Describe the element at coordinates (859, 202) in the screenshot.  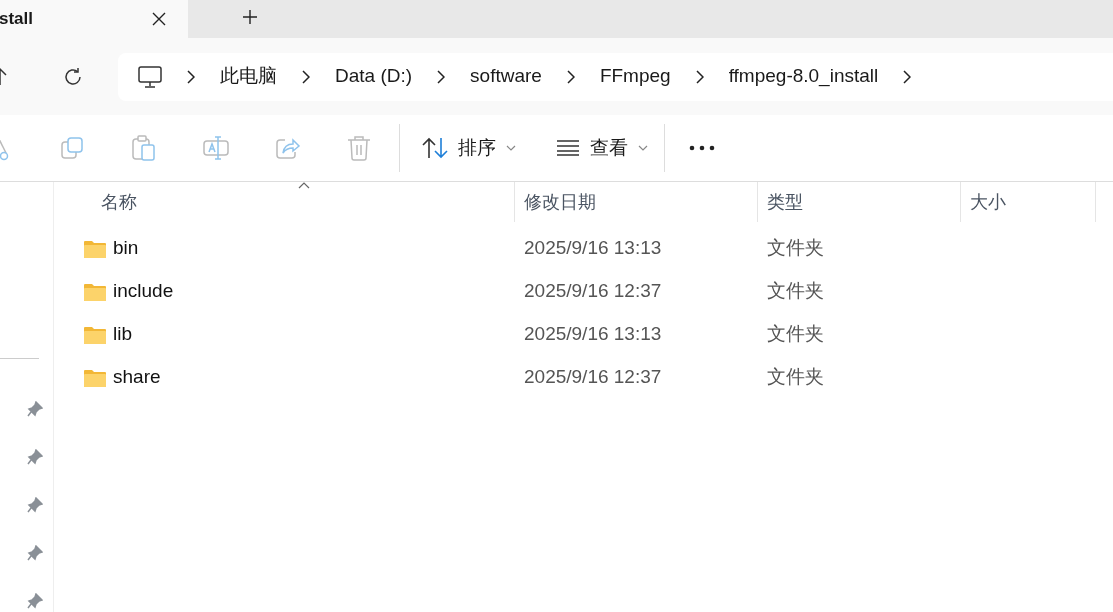
I see `column-header: 类型` at that location.